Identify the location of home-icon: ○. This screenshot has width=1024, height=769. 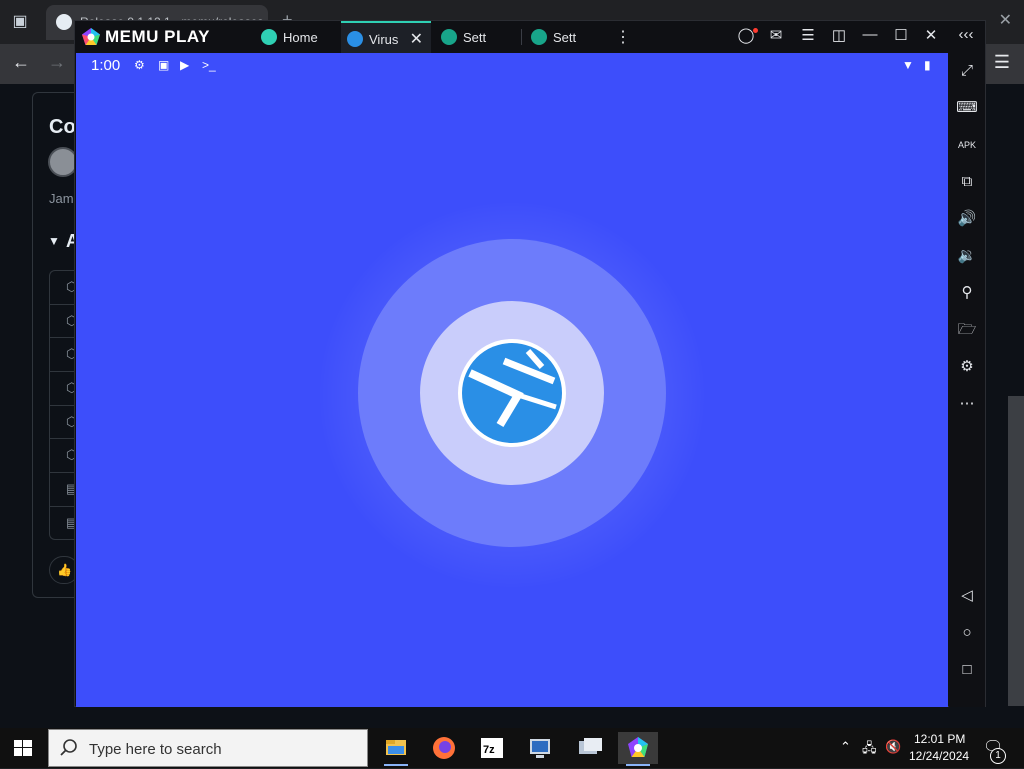
(967, 633).